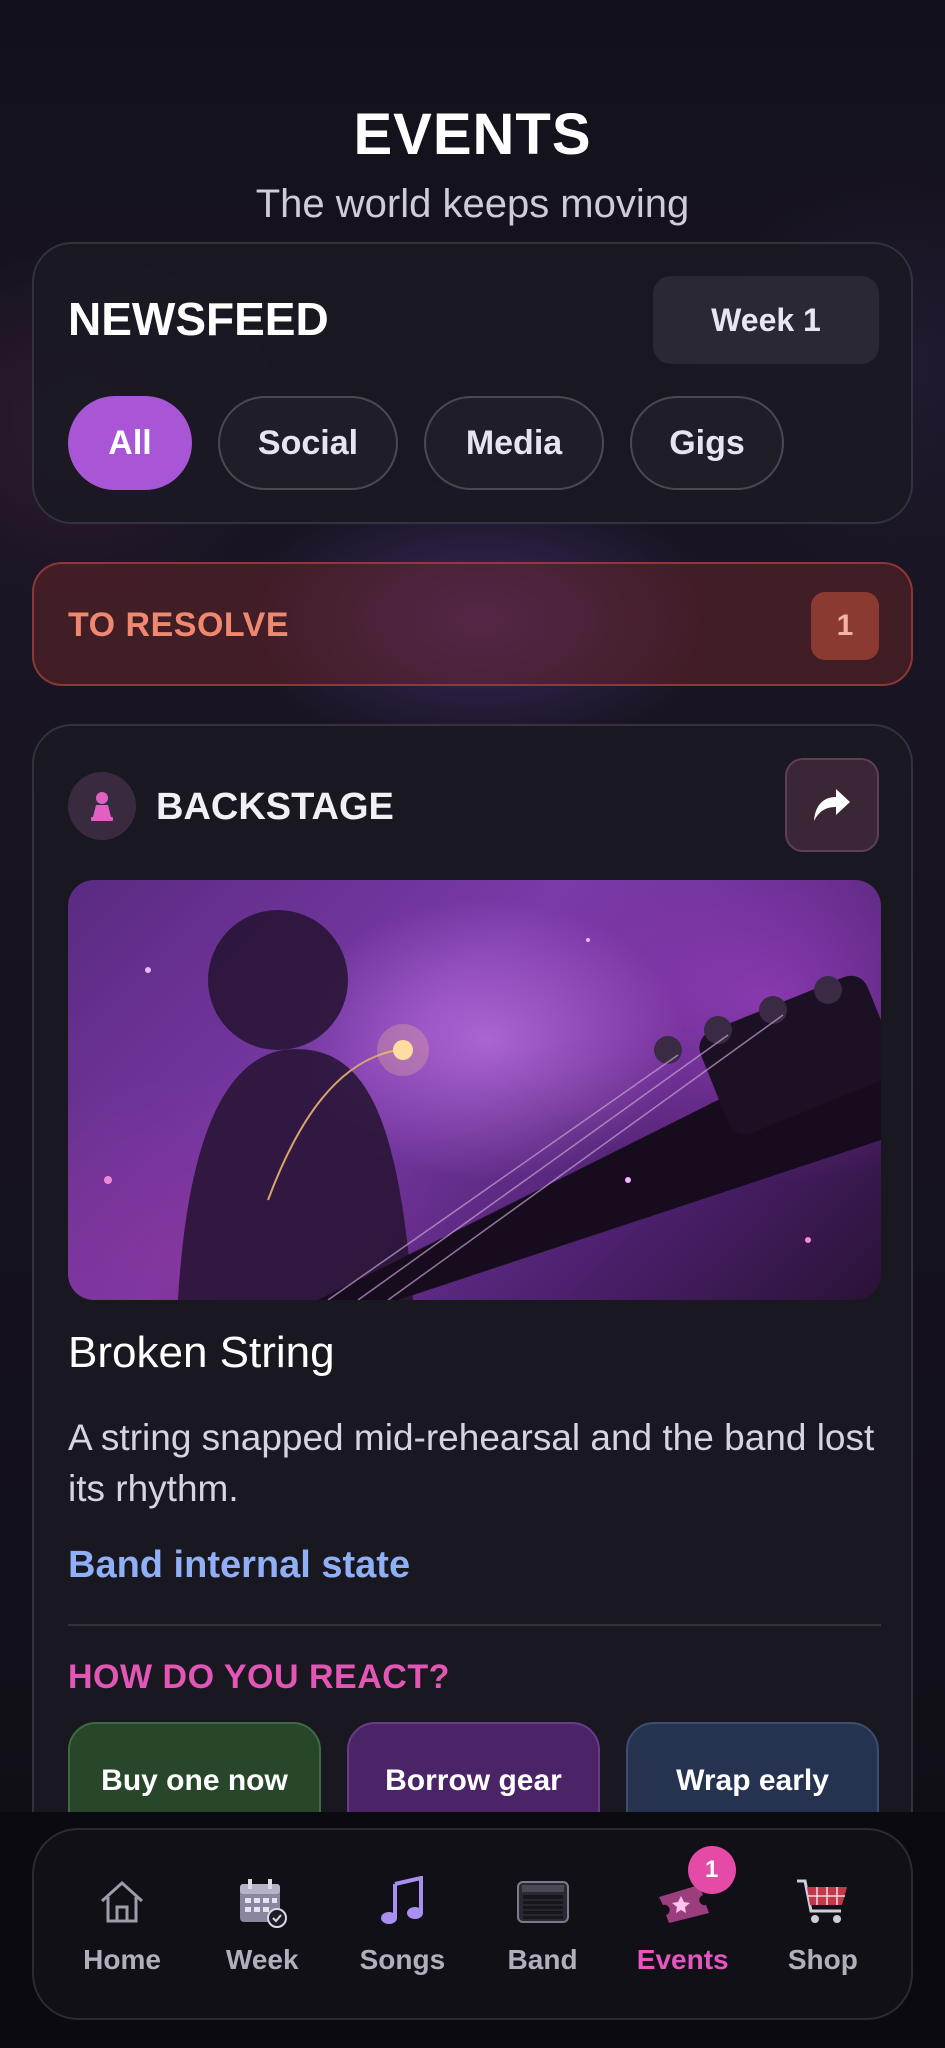 This screenshot has height=2048, width=945. I want to click on nav-week: Week, so click(262, 1924).